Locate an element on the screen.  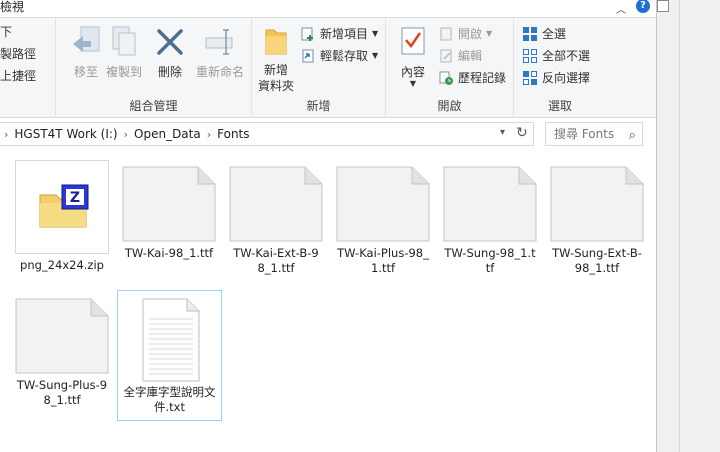
new-item-dropdown-icon: ▼ is located at coordinates (375, 33).